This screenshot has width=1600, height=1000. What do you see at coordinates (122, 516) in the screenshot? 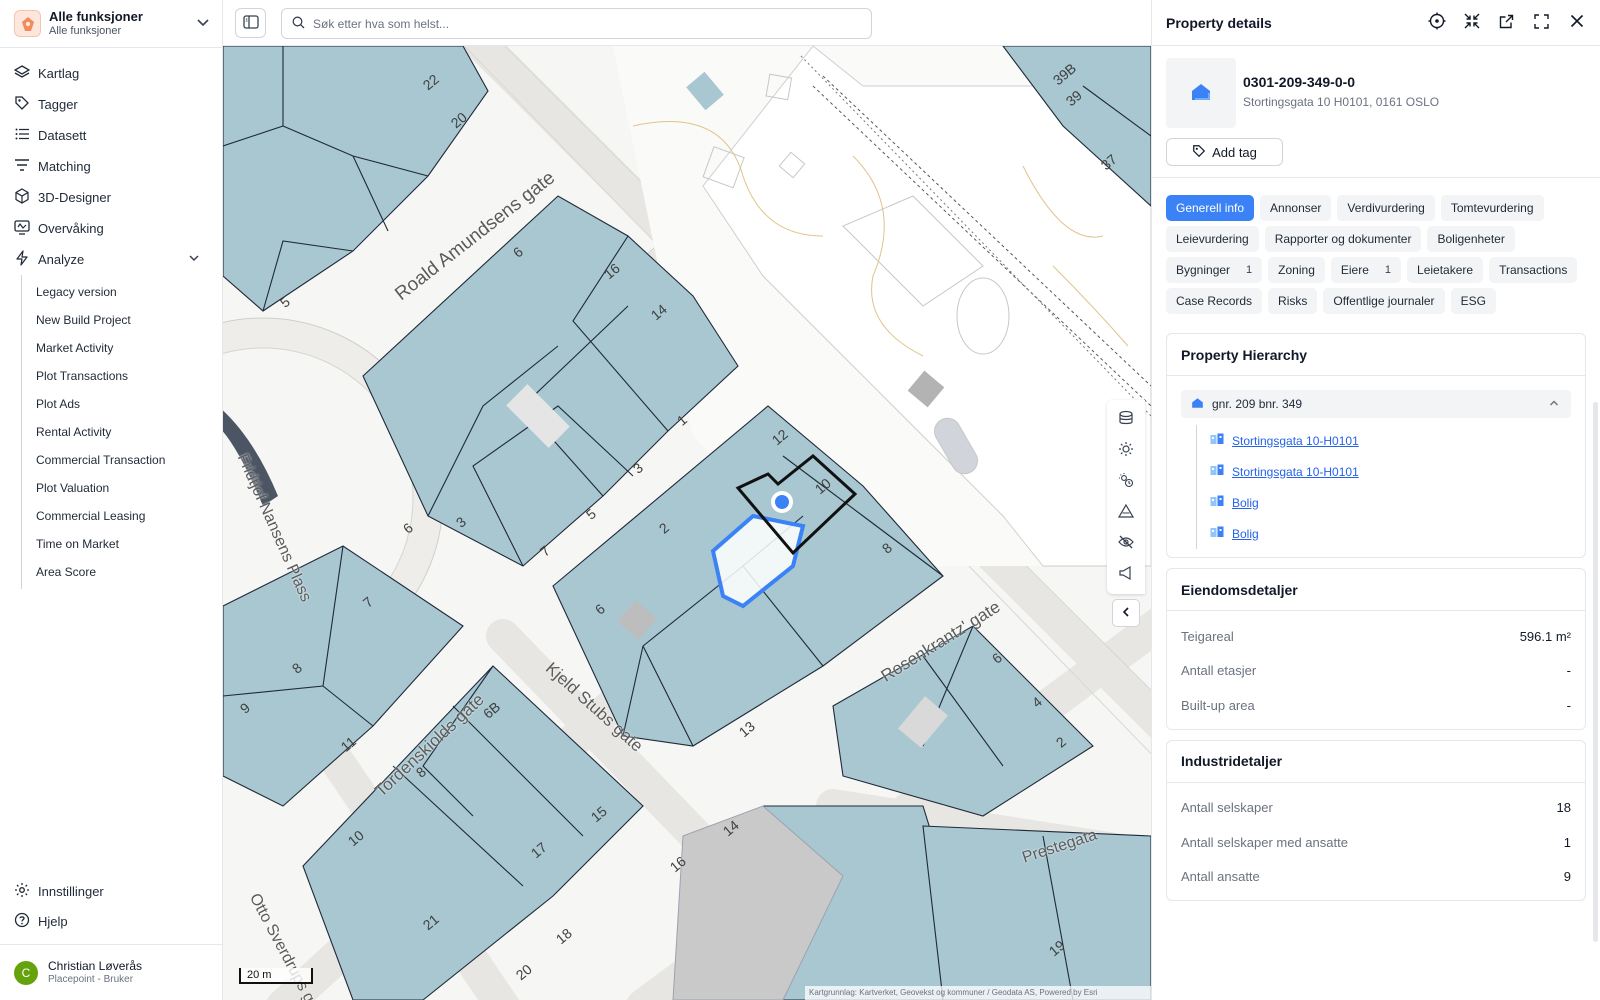
I see `analyze-subnav-item: Commercial Leasing` at bounding box center [122, 516].